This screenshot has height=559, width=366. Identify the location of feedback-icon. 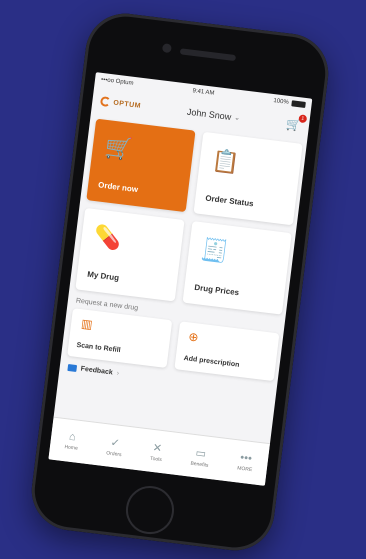
(72, 368).